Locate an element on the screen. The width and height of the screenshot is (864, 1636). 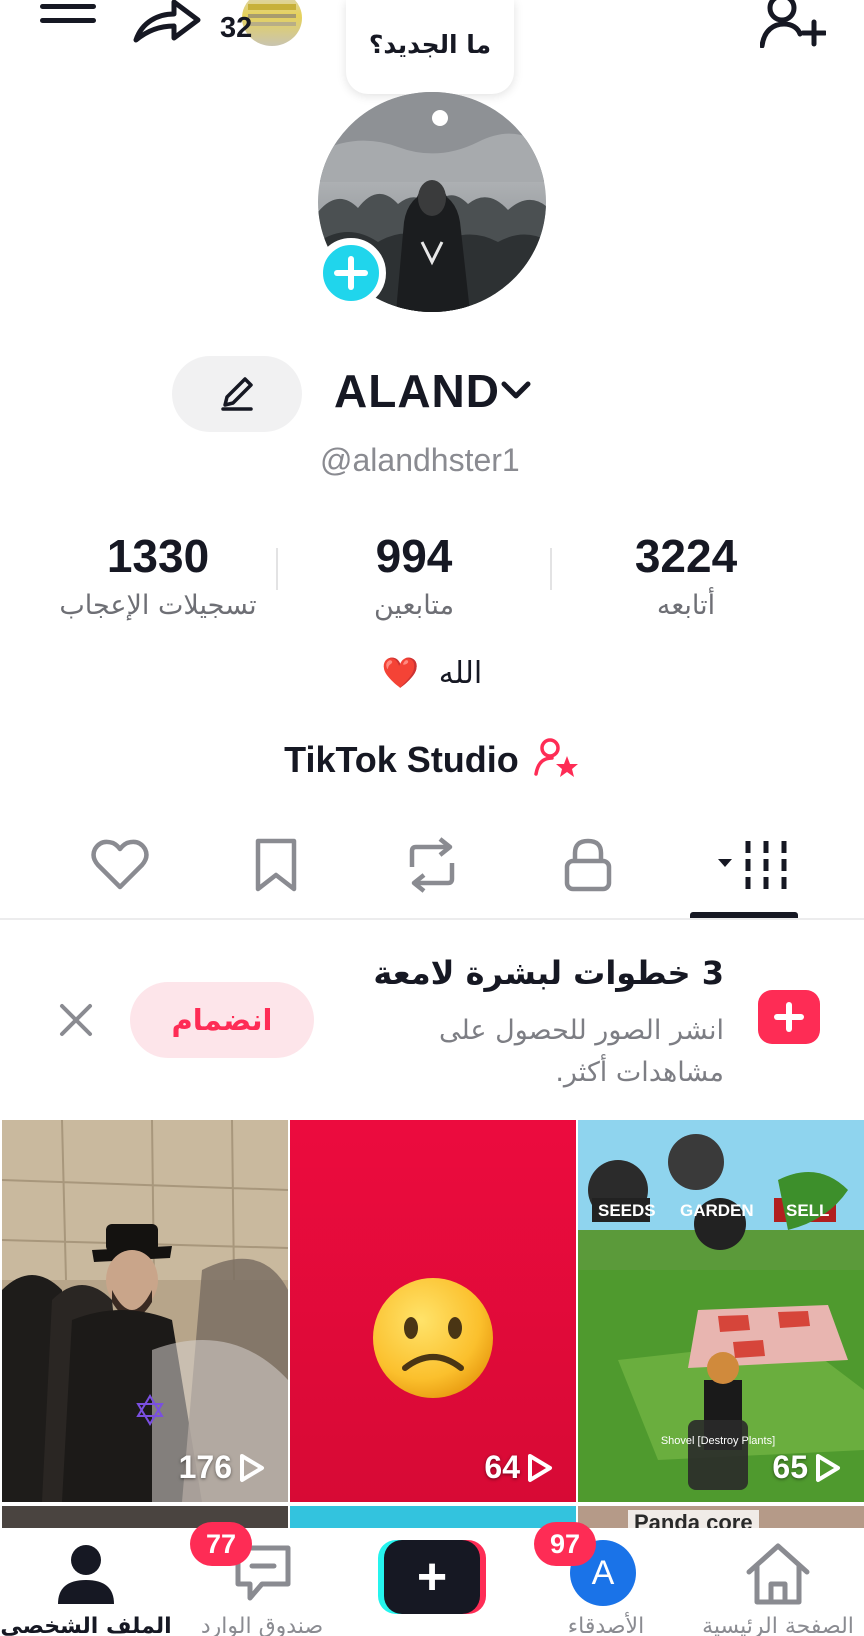
lock-icon is located at coordinates (588, 865).